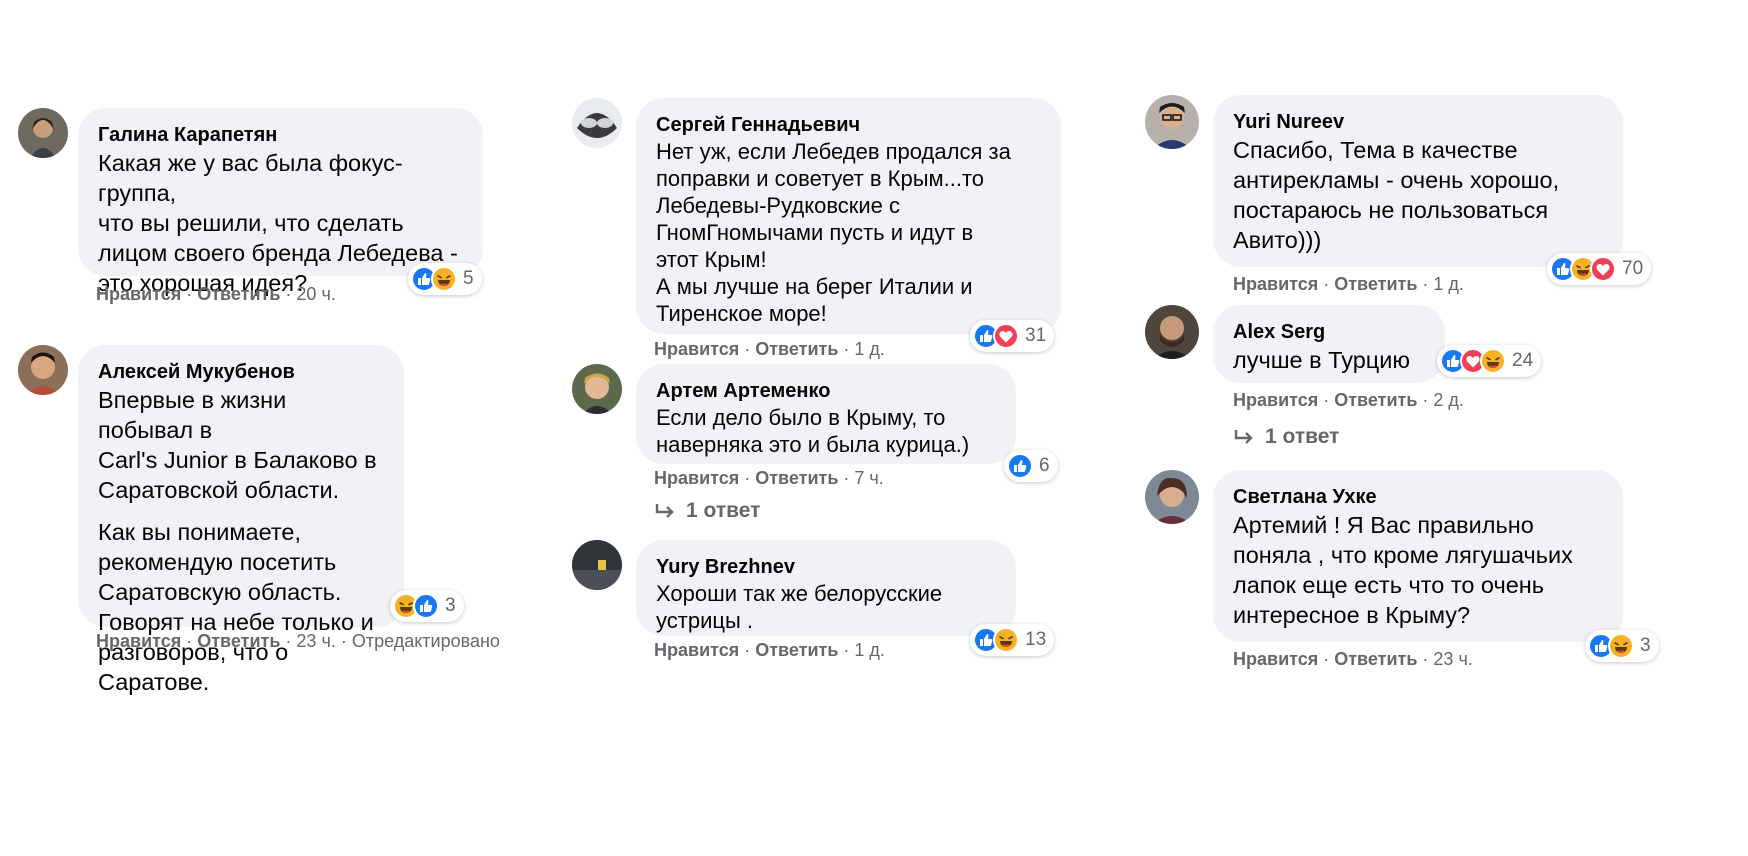 This screenshot has height=856, width=1748. I want to click on reactions: 5, so click(445, 279).